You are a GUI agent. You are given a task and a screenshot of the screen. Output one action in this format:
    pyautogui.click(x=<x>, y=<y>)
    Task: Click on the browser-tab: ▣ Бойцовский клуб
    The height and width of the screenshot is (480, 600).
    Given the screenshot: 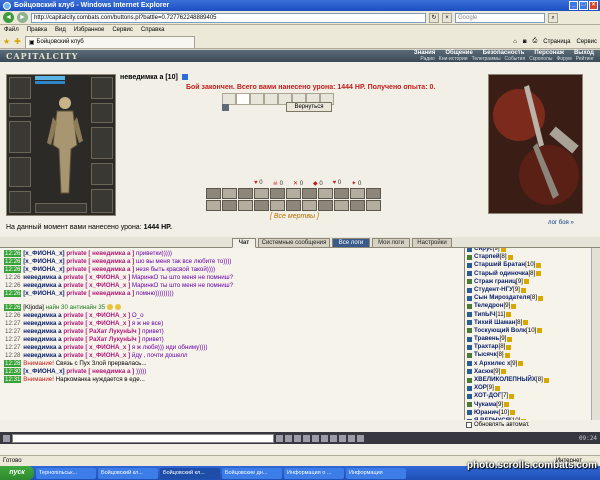 What is the action you would take?
    pyautogui.click(x=109, y=41)
    